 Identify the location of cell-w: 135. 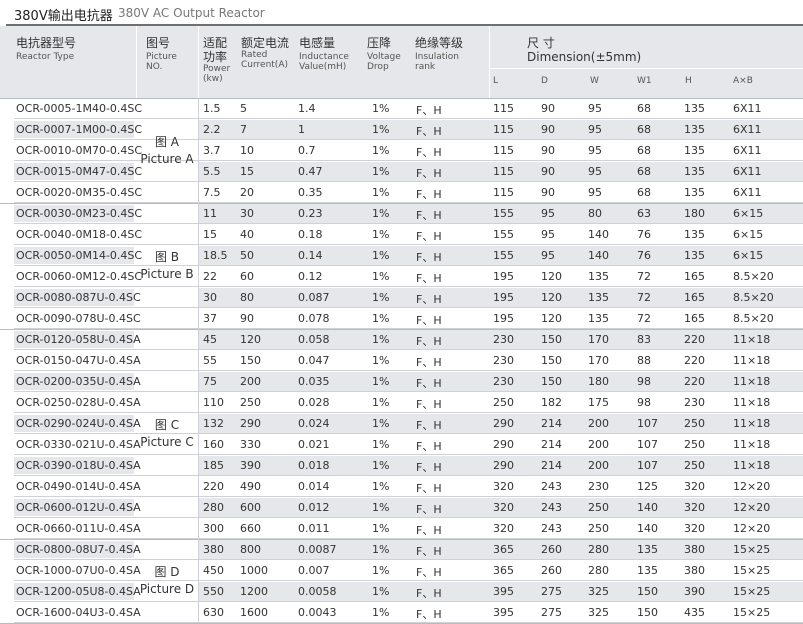
(598, 276).